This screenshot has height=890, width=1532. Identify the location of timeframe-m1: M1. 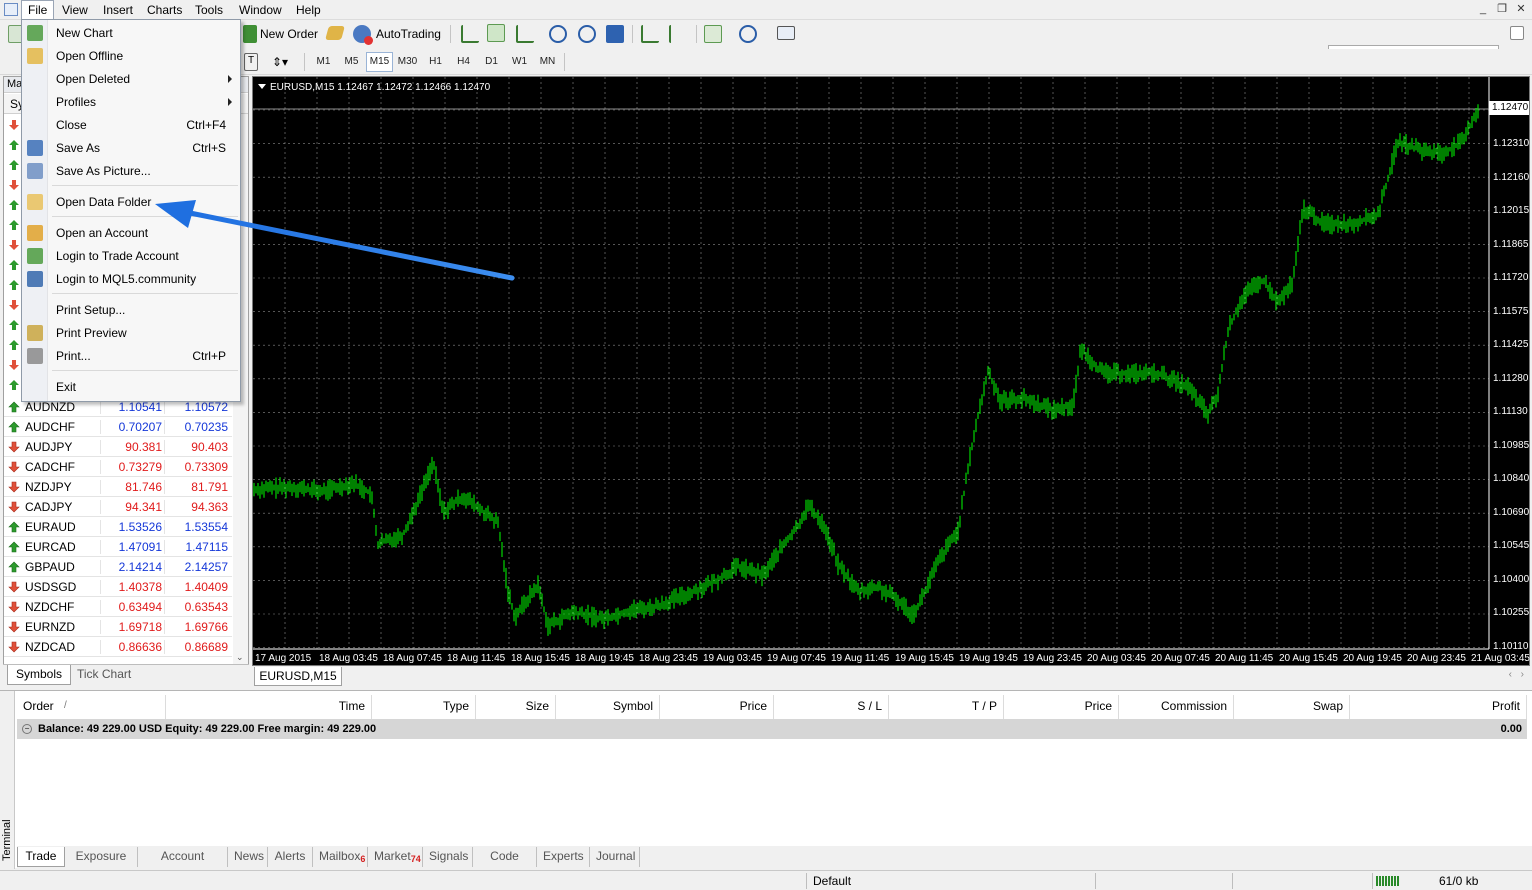
(323, 62).